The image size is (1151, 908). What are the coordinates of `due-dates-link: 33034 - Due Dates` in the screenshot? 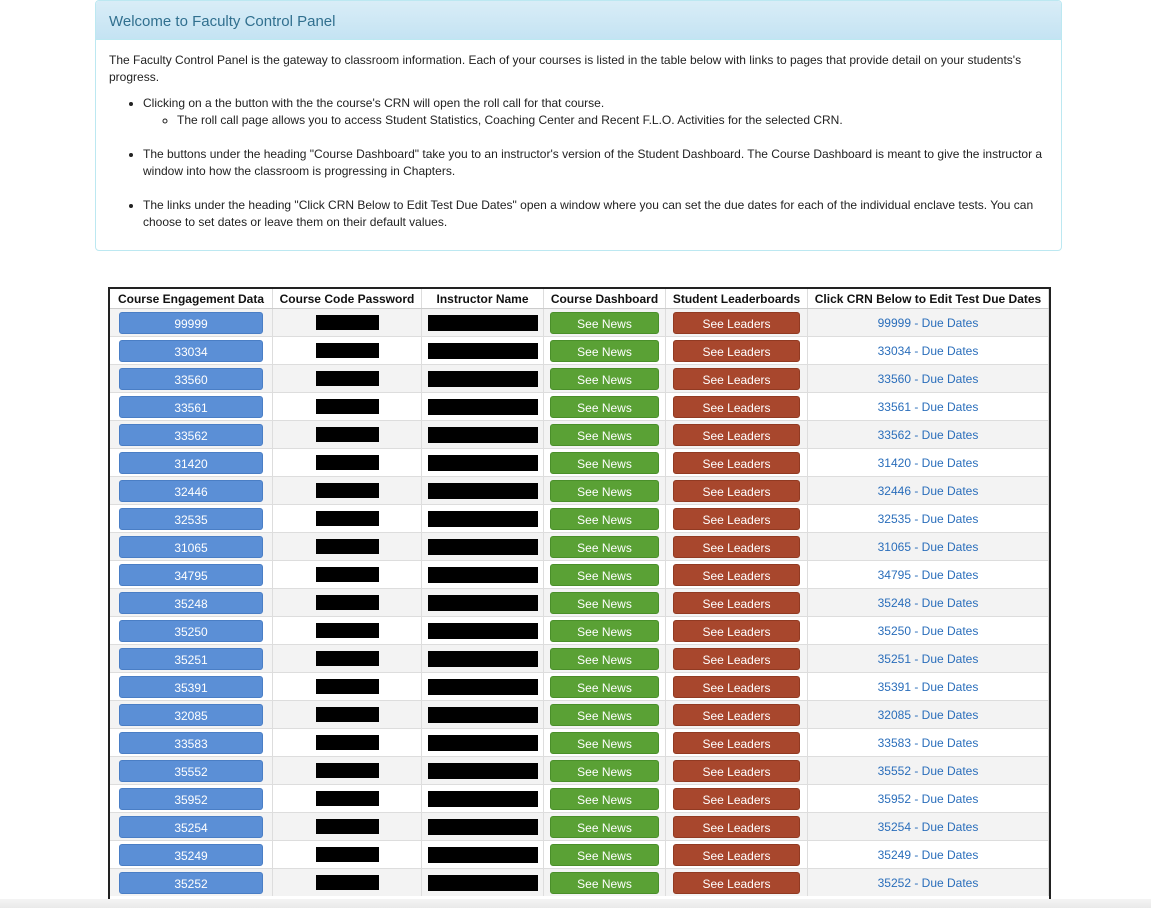 It's located at (928, 351).